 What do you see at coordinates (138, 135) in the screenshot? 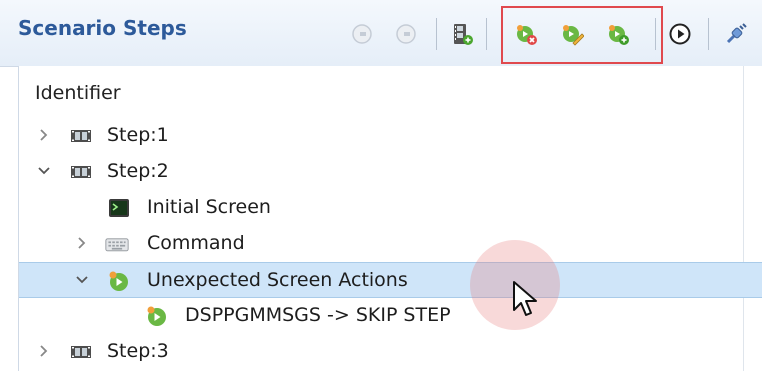
I see `tree-row-label: Step:1` at bounding box center [138, 135].